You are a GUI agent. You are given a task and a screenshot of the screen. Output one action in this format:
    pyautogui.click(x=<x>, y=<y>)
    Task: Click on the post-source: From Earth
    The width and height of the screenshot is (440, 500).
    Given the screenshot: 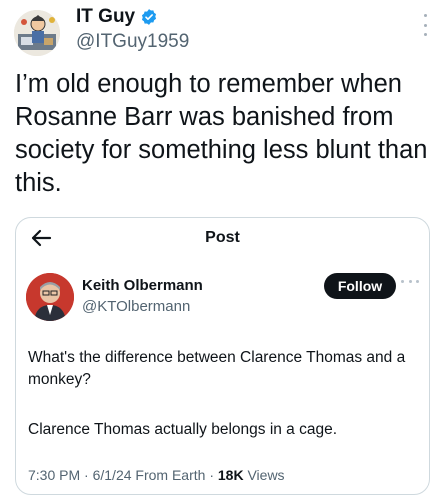 What is the action you would take?
    pyautogui.click(x=170, y=475)
    